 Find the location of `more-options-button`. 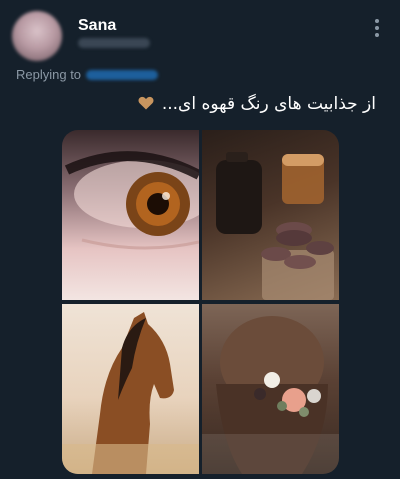

more-options-button is located at coordinates (377, 28).